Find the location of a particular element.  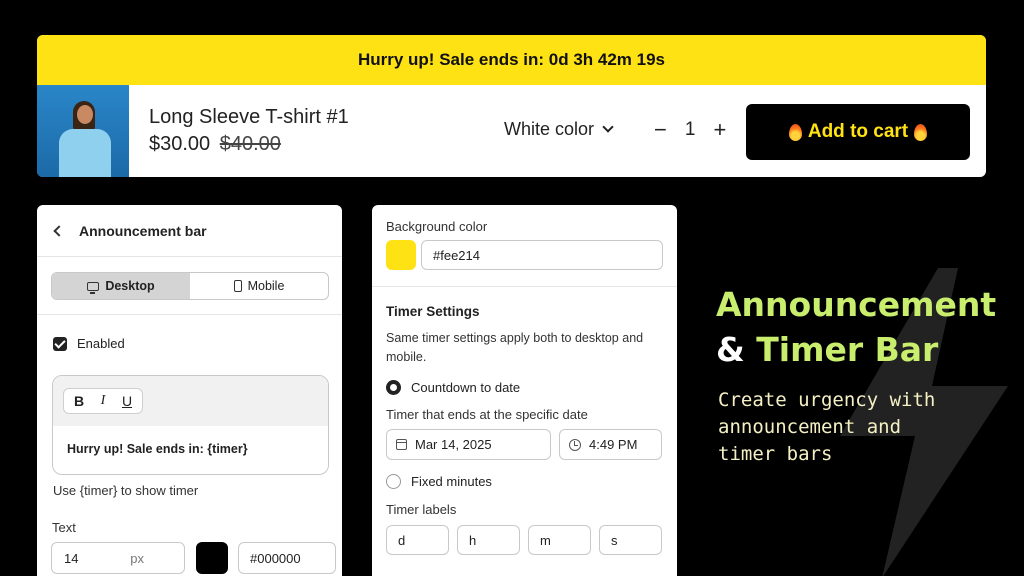

product-info: Long Sleeve T-shirt #1 $30.00 $40.00 is located at coordinates (249, 131).